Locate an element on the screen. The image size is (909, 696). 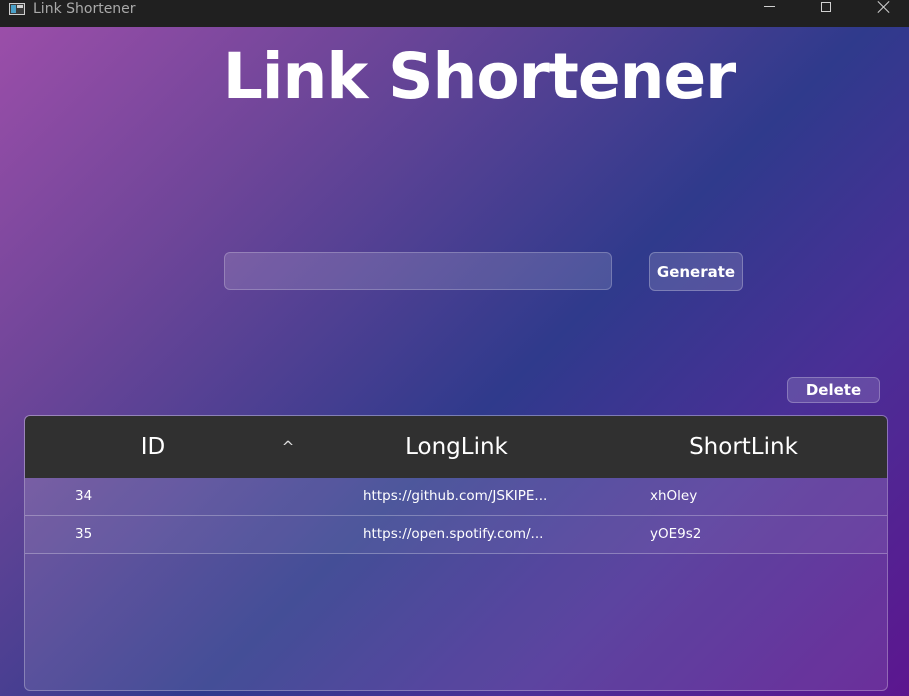
close-button is located at coordinates (884, 10).